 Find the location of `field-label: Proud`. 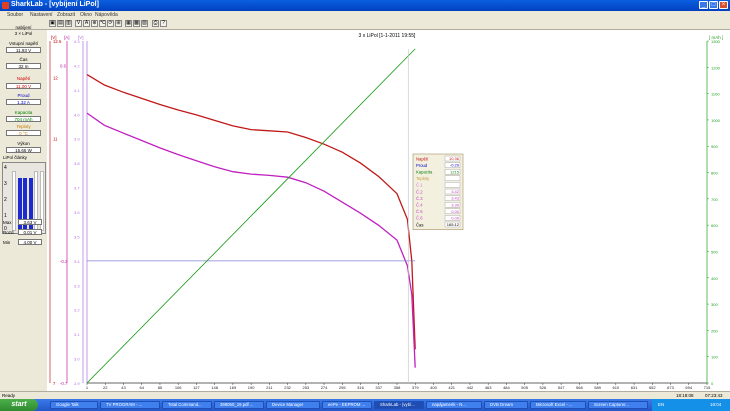

field-label: Proud is located at coordinates (23, 95).